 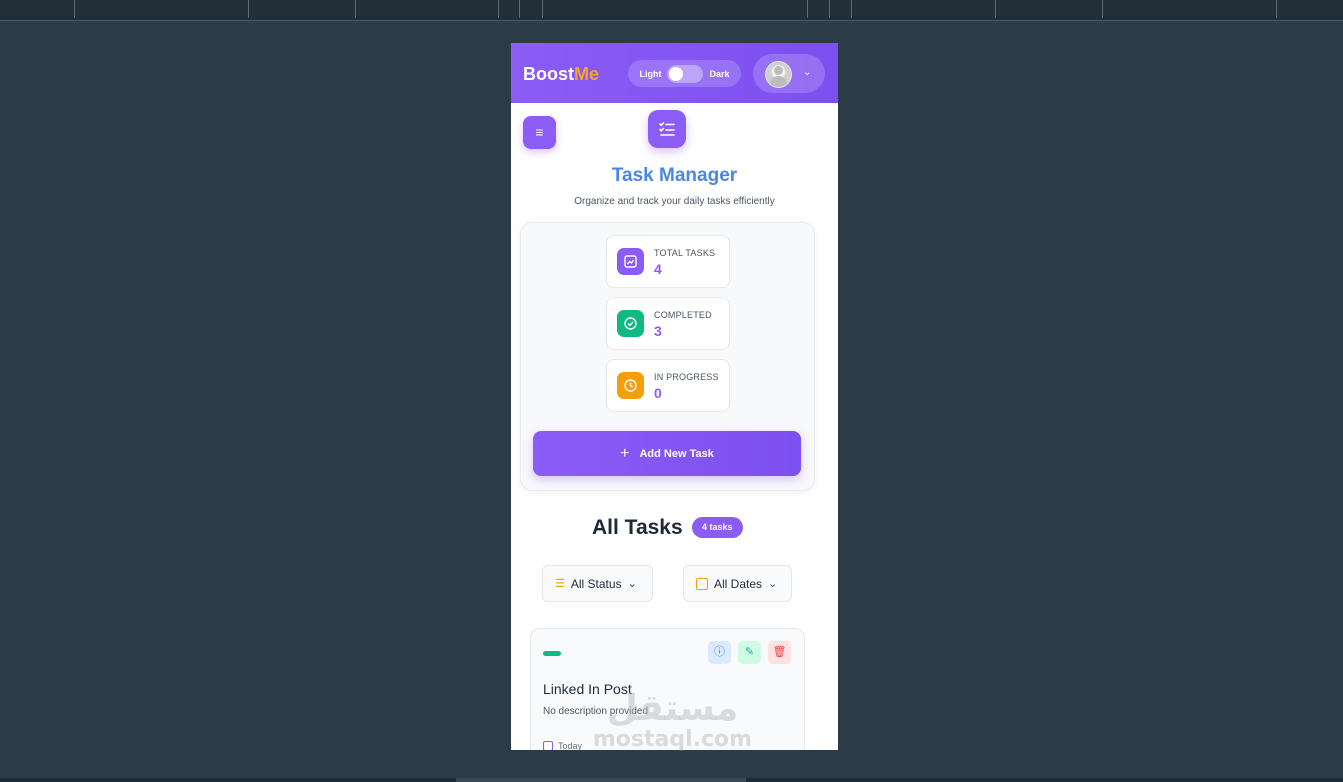 I want to click on stat-in-progress: IN PROGRESS 0, so click(x=668, y=385).